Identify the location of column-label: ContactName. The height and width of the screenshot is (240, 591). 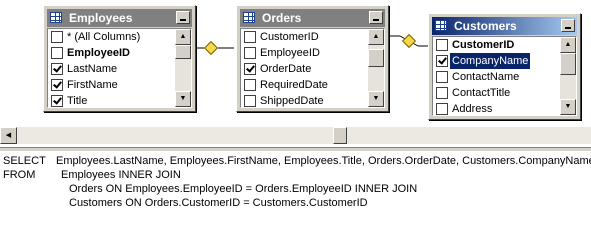
(486, 77).